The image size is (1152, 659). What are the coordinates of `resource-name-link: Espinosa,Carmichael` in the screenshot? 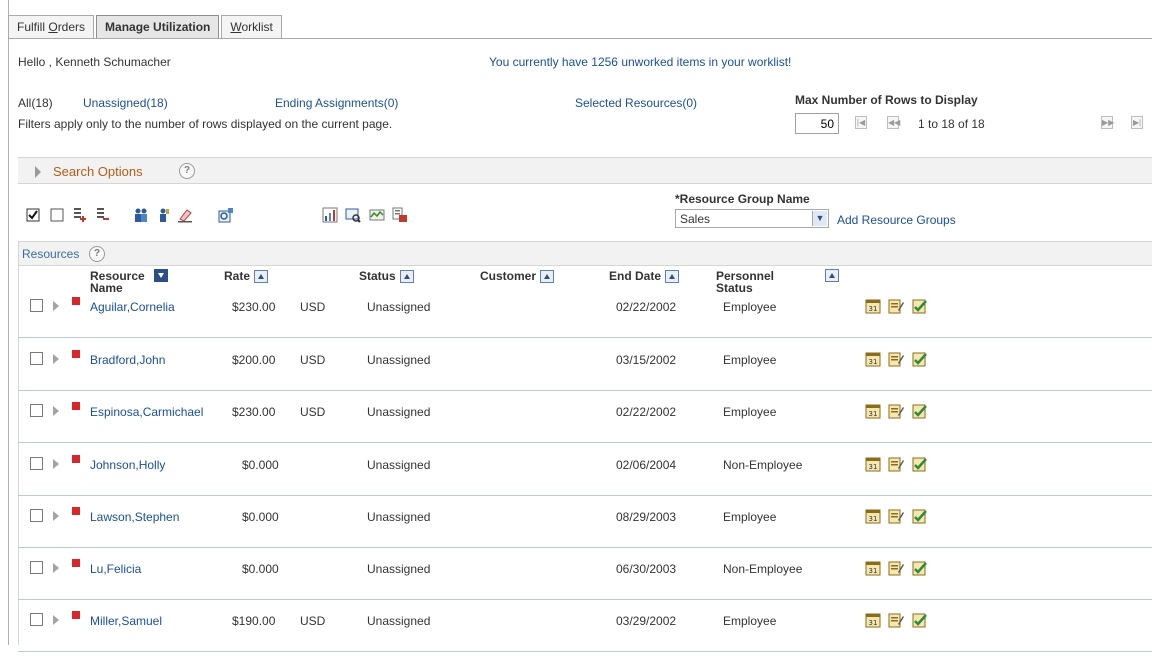 It's located at (146, 412).